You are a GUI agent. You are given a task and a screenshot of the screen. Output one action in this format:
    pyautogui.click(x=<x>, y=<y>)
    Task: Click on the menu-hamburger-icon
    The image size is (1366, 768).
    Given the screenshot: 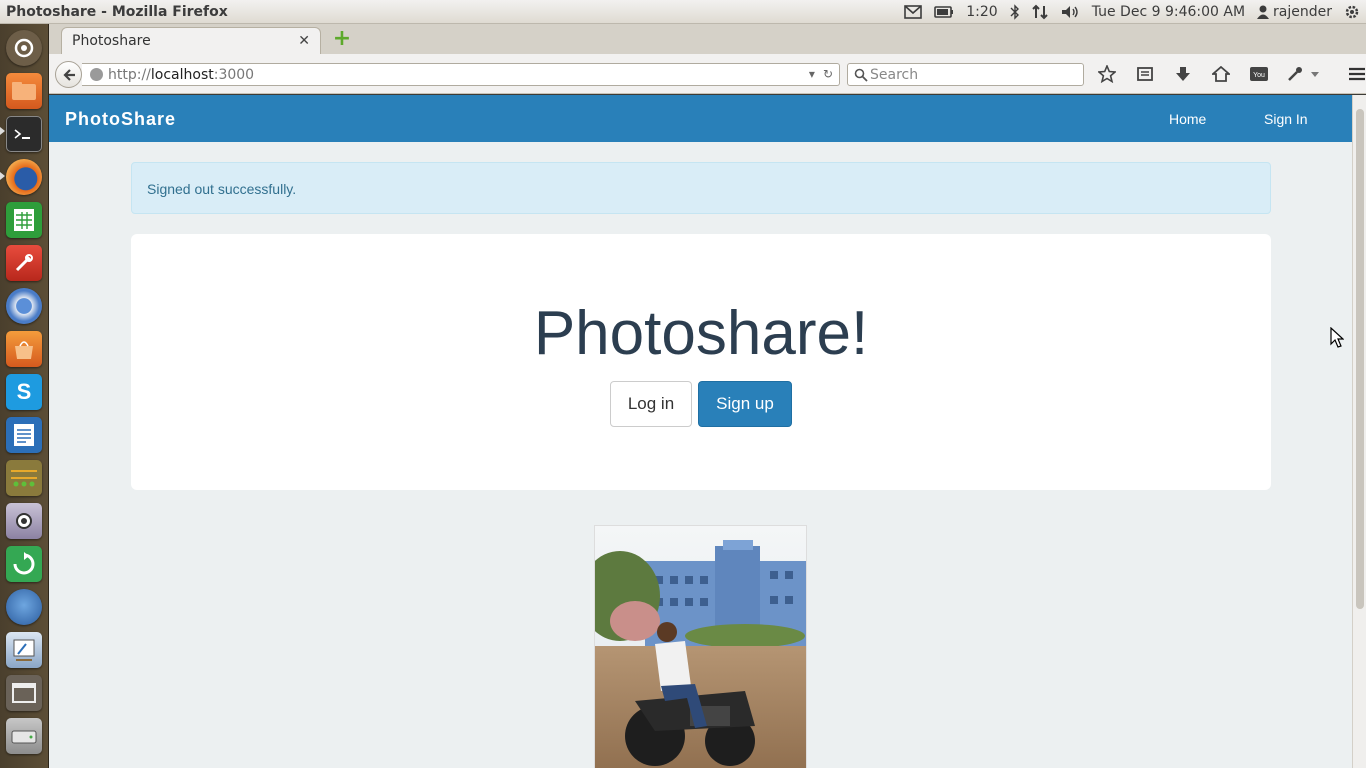 What is the action you would take?
    pyautogui.click(x=1356, y=74)
    